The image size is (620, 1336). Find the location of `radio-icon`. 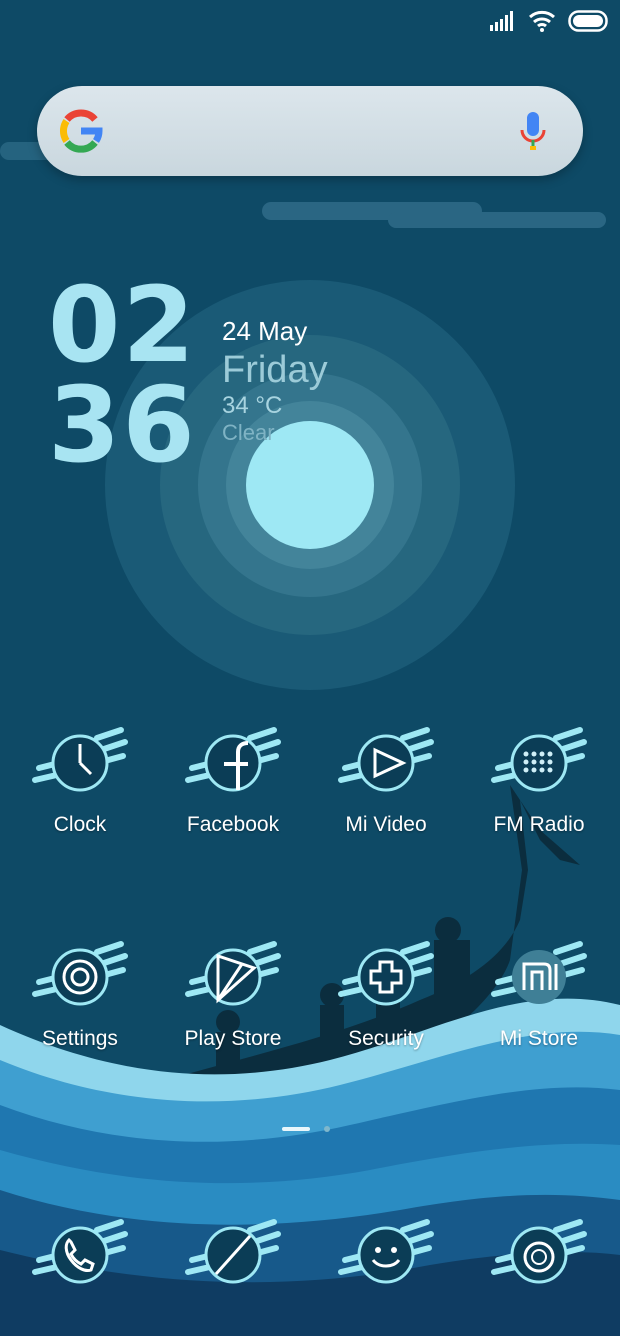

radio-icon is located at coordinates (539, 759).